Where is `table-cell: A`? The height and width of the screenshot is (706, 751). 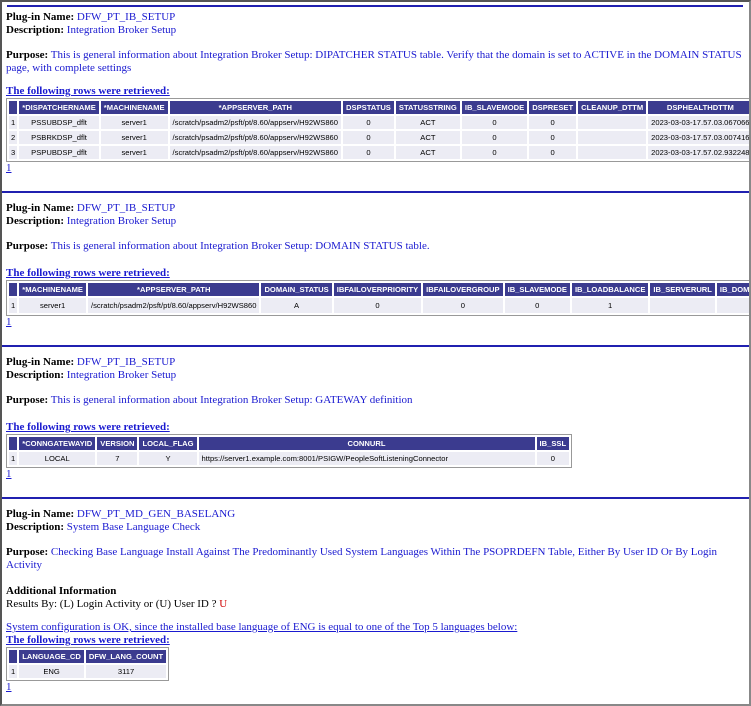
table-cell: A is located at coordinates (296, 305).